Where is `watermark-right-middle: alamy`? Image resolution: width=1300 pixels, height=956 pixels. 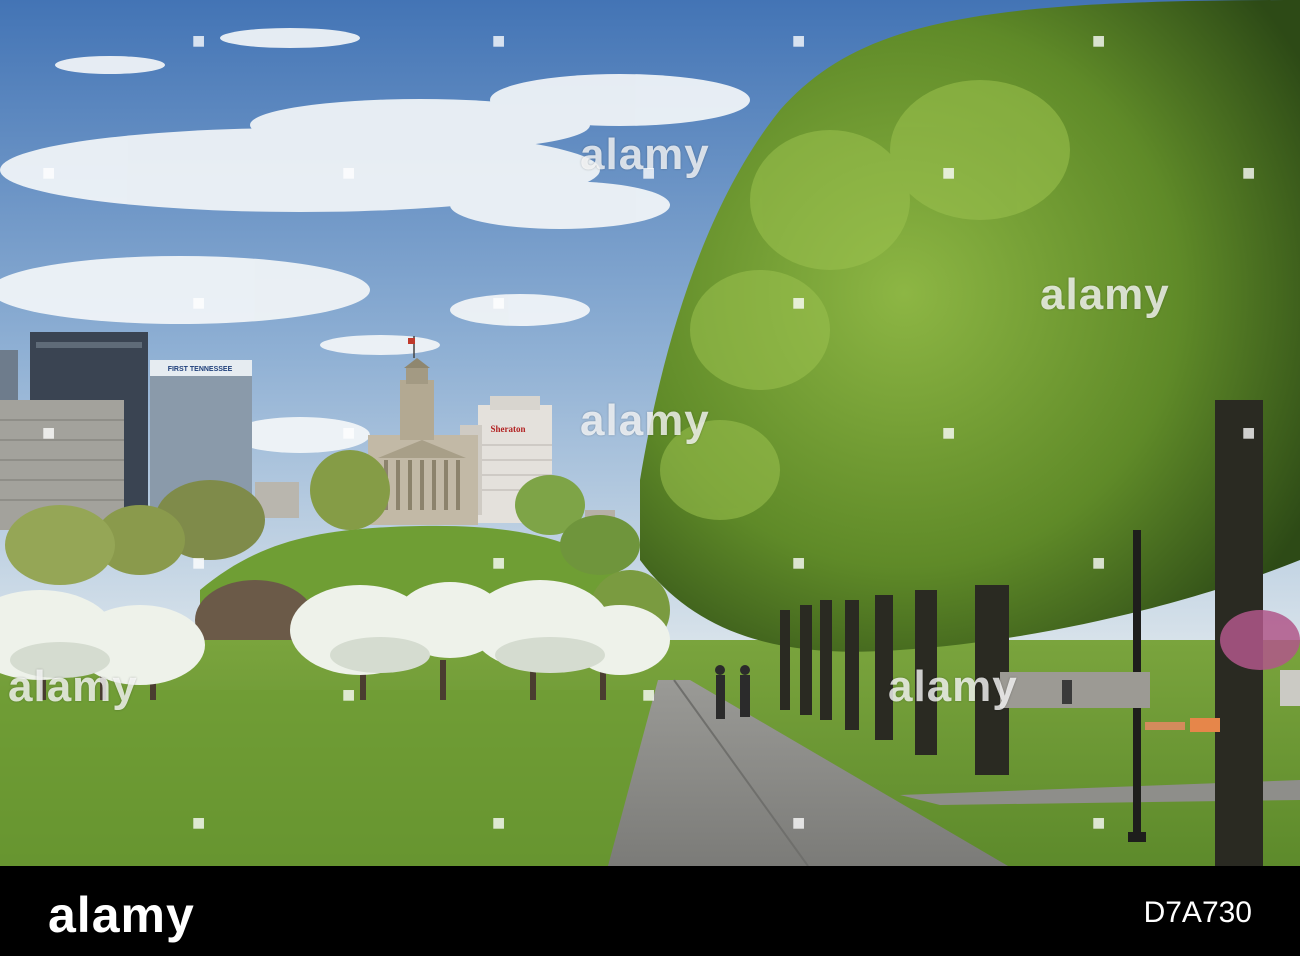 watermark-right-middle: alamy is located at coordinates (1105, 294).